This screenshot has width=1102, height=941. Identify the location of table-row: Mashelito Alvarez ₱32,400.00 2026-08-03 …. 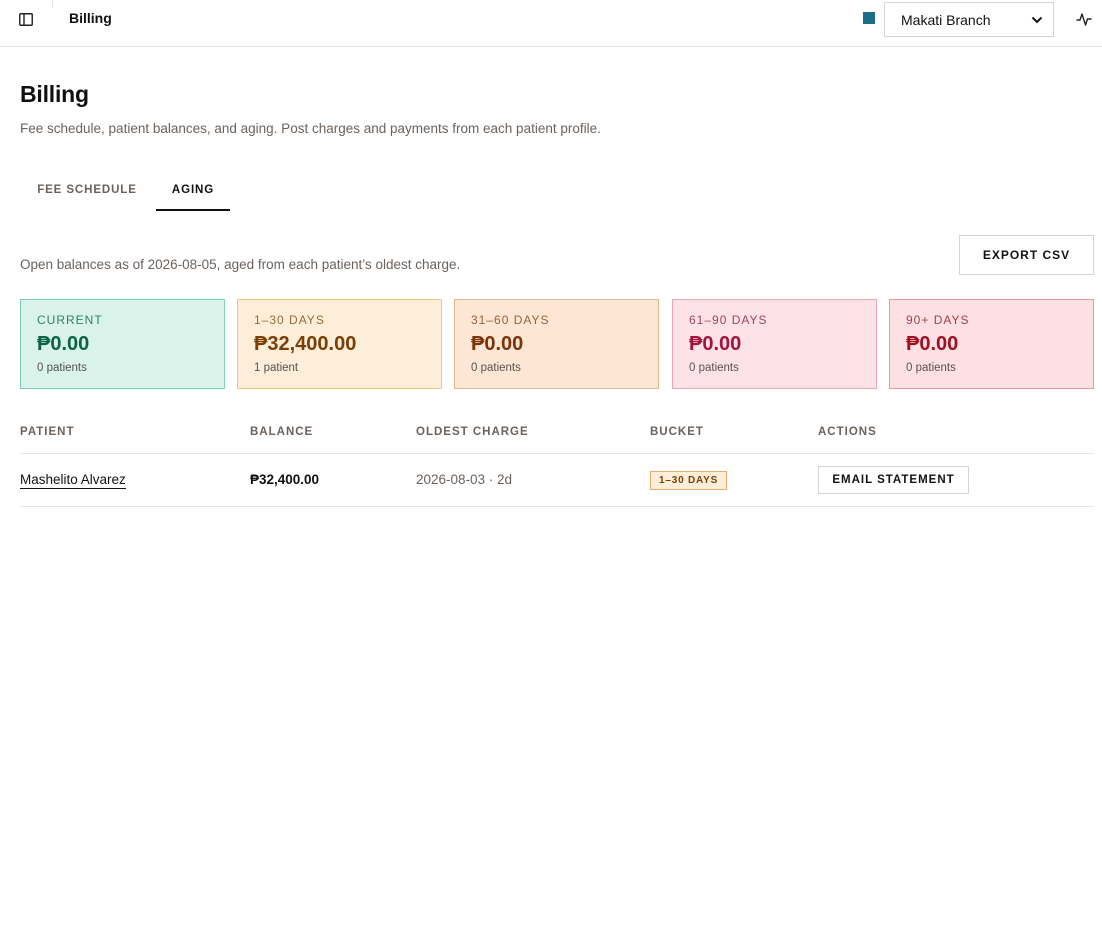
(557, 480).